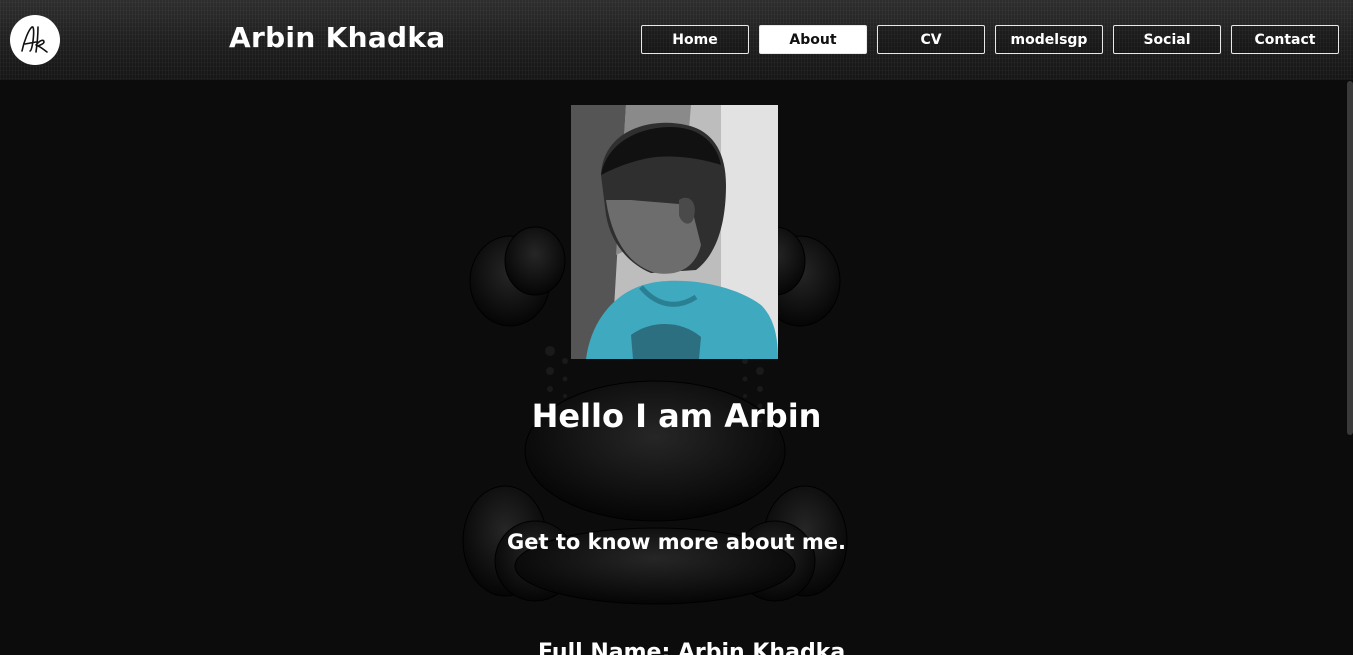 This screenshot has height=655, width=1353. I want to click on profile-photo, so click(674, 232).